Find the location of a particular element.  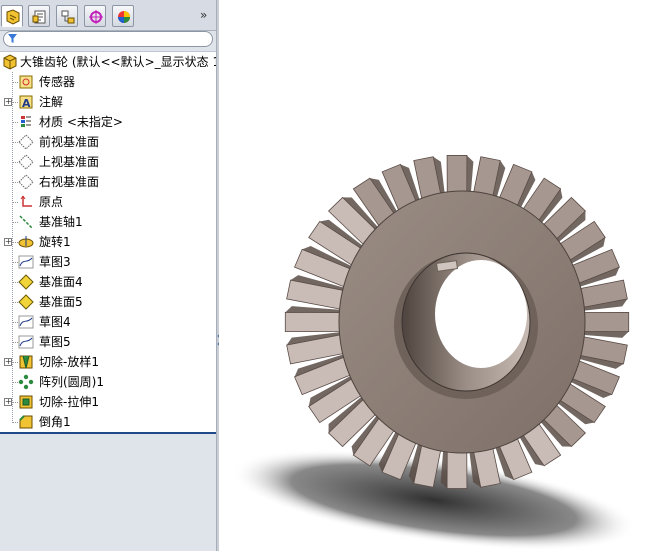

tab-property-manager is located at coordinates (39, 16).